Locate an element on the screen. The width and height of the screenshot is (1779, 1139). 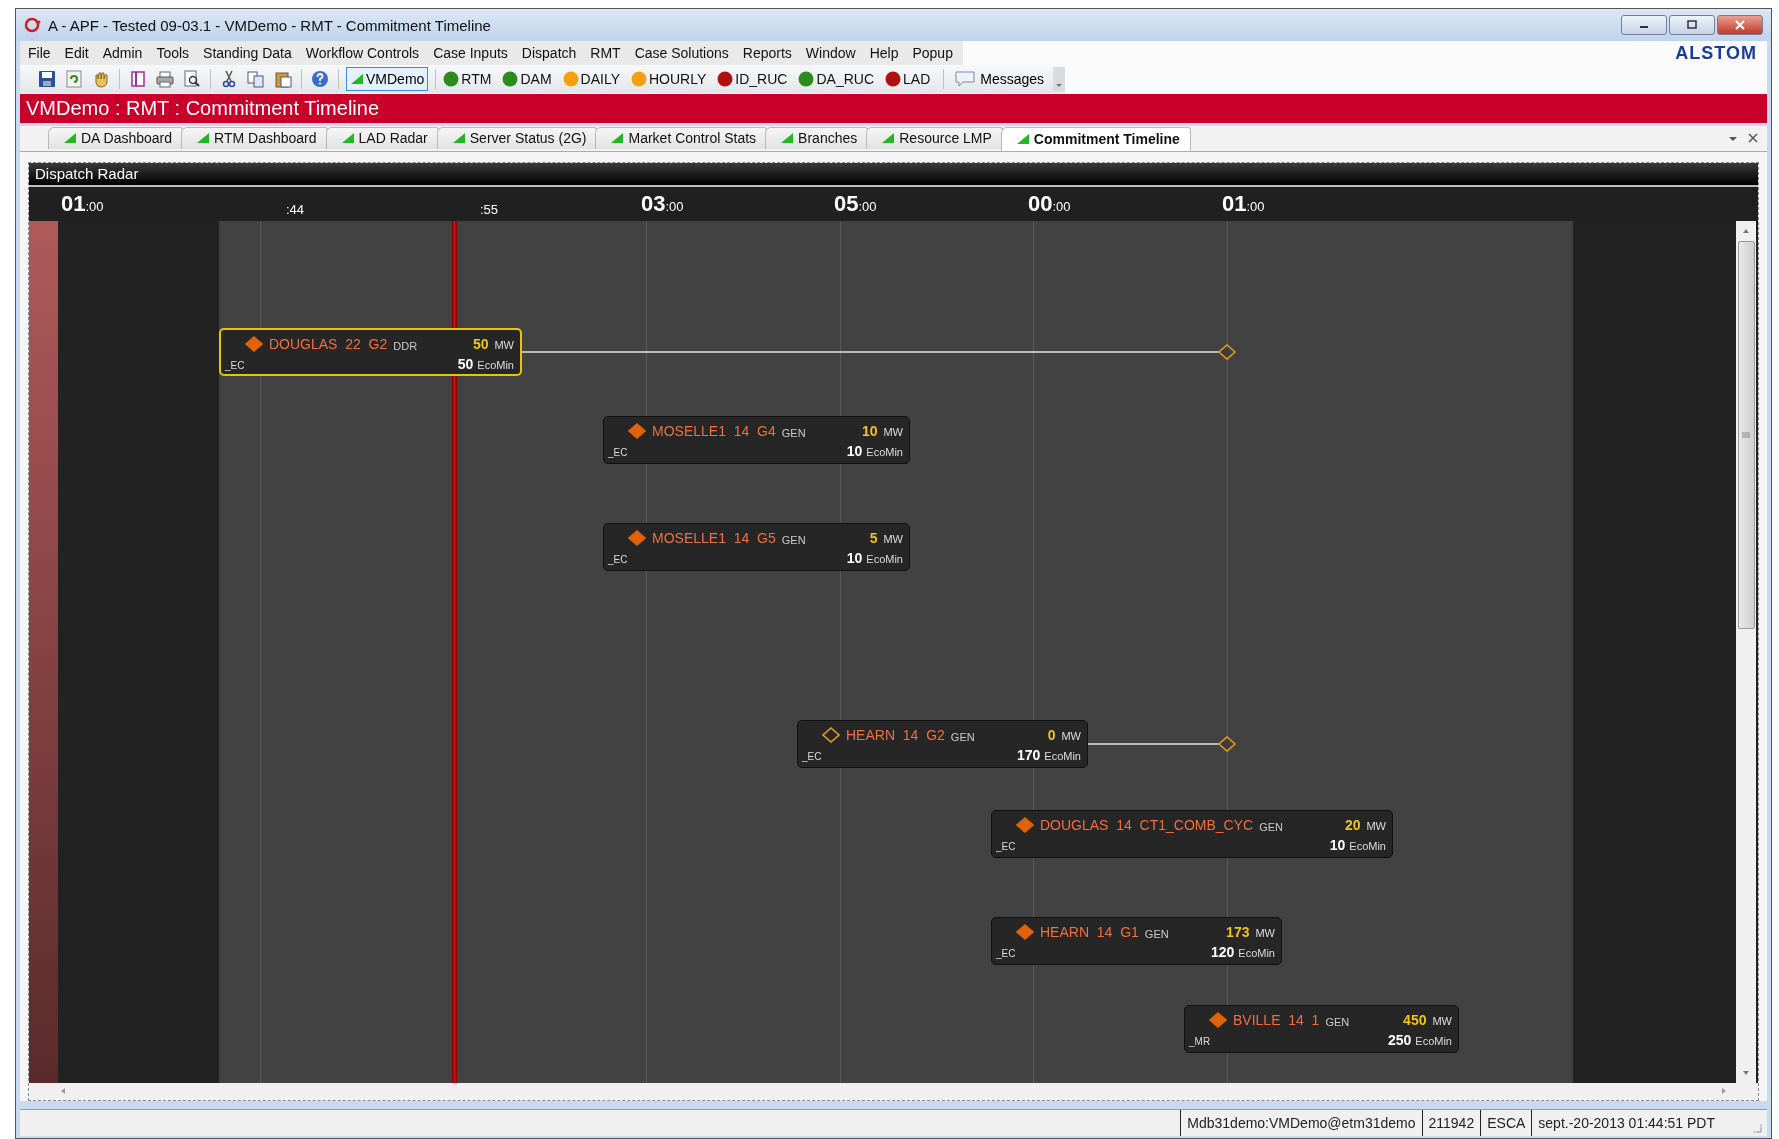
save-icon is located at coordinates (47, 79).